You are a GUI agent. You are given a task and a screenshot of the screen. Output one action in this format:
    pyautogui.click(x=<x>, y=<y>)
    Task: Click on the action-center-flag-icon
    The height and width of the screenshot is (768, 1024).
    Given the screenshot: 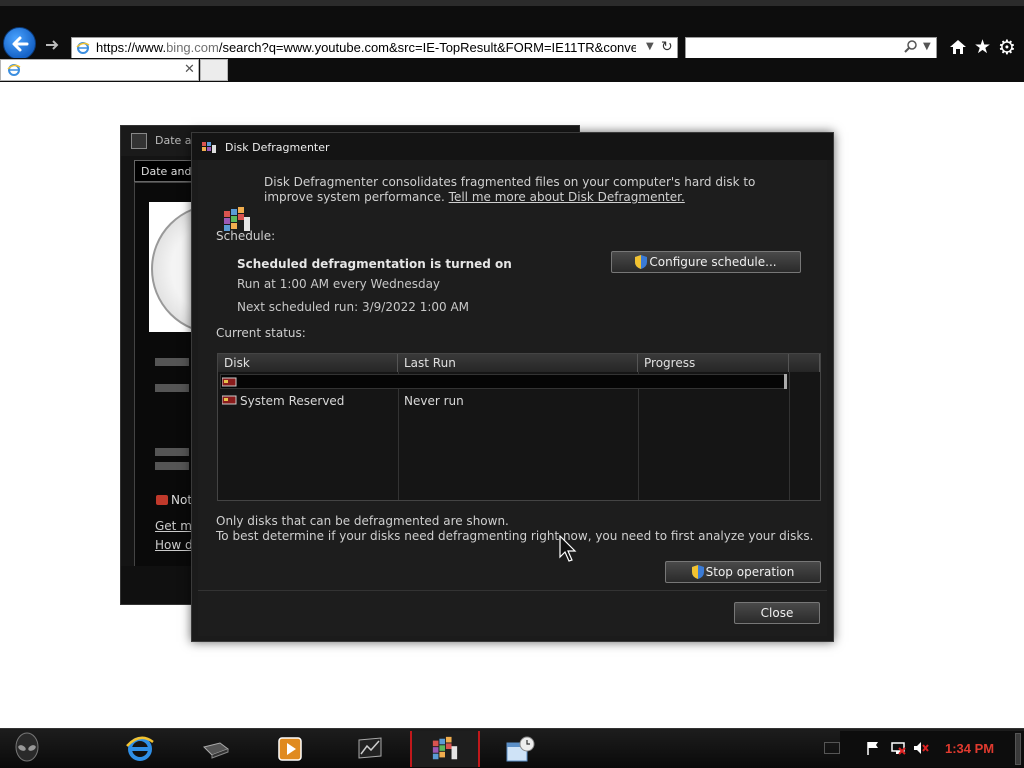 What is the action you would take?
    pyautogui.click(x=873, y=748)
    